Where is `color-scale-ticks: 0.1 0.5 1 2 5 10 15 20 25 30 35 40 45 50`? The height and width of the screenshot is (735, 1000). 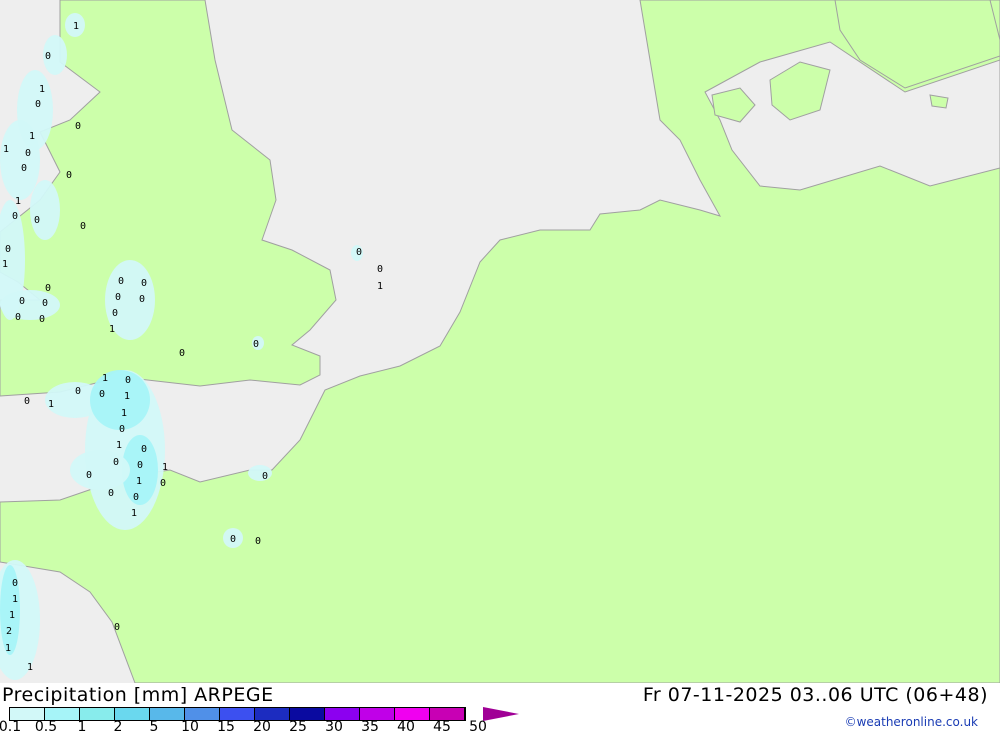
color-scale-ticks: 0.1 0.5 1 2 5 10 15 20 25 30 35 40 45 50 is located at coordinates (260, 727).